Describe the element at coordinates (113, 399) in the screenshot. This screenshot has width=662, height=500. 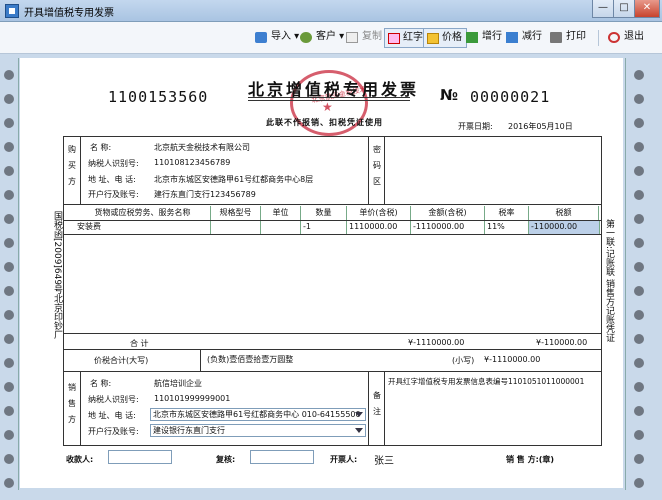
I see `seller-tax-label: 纳税人识别号:` at that location.